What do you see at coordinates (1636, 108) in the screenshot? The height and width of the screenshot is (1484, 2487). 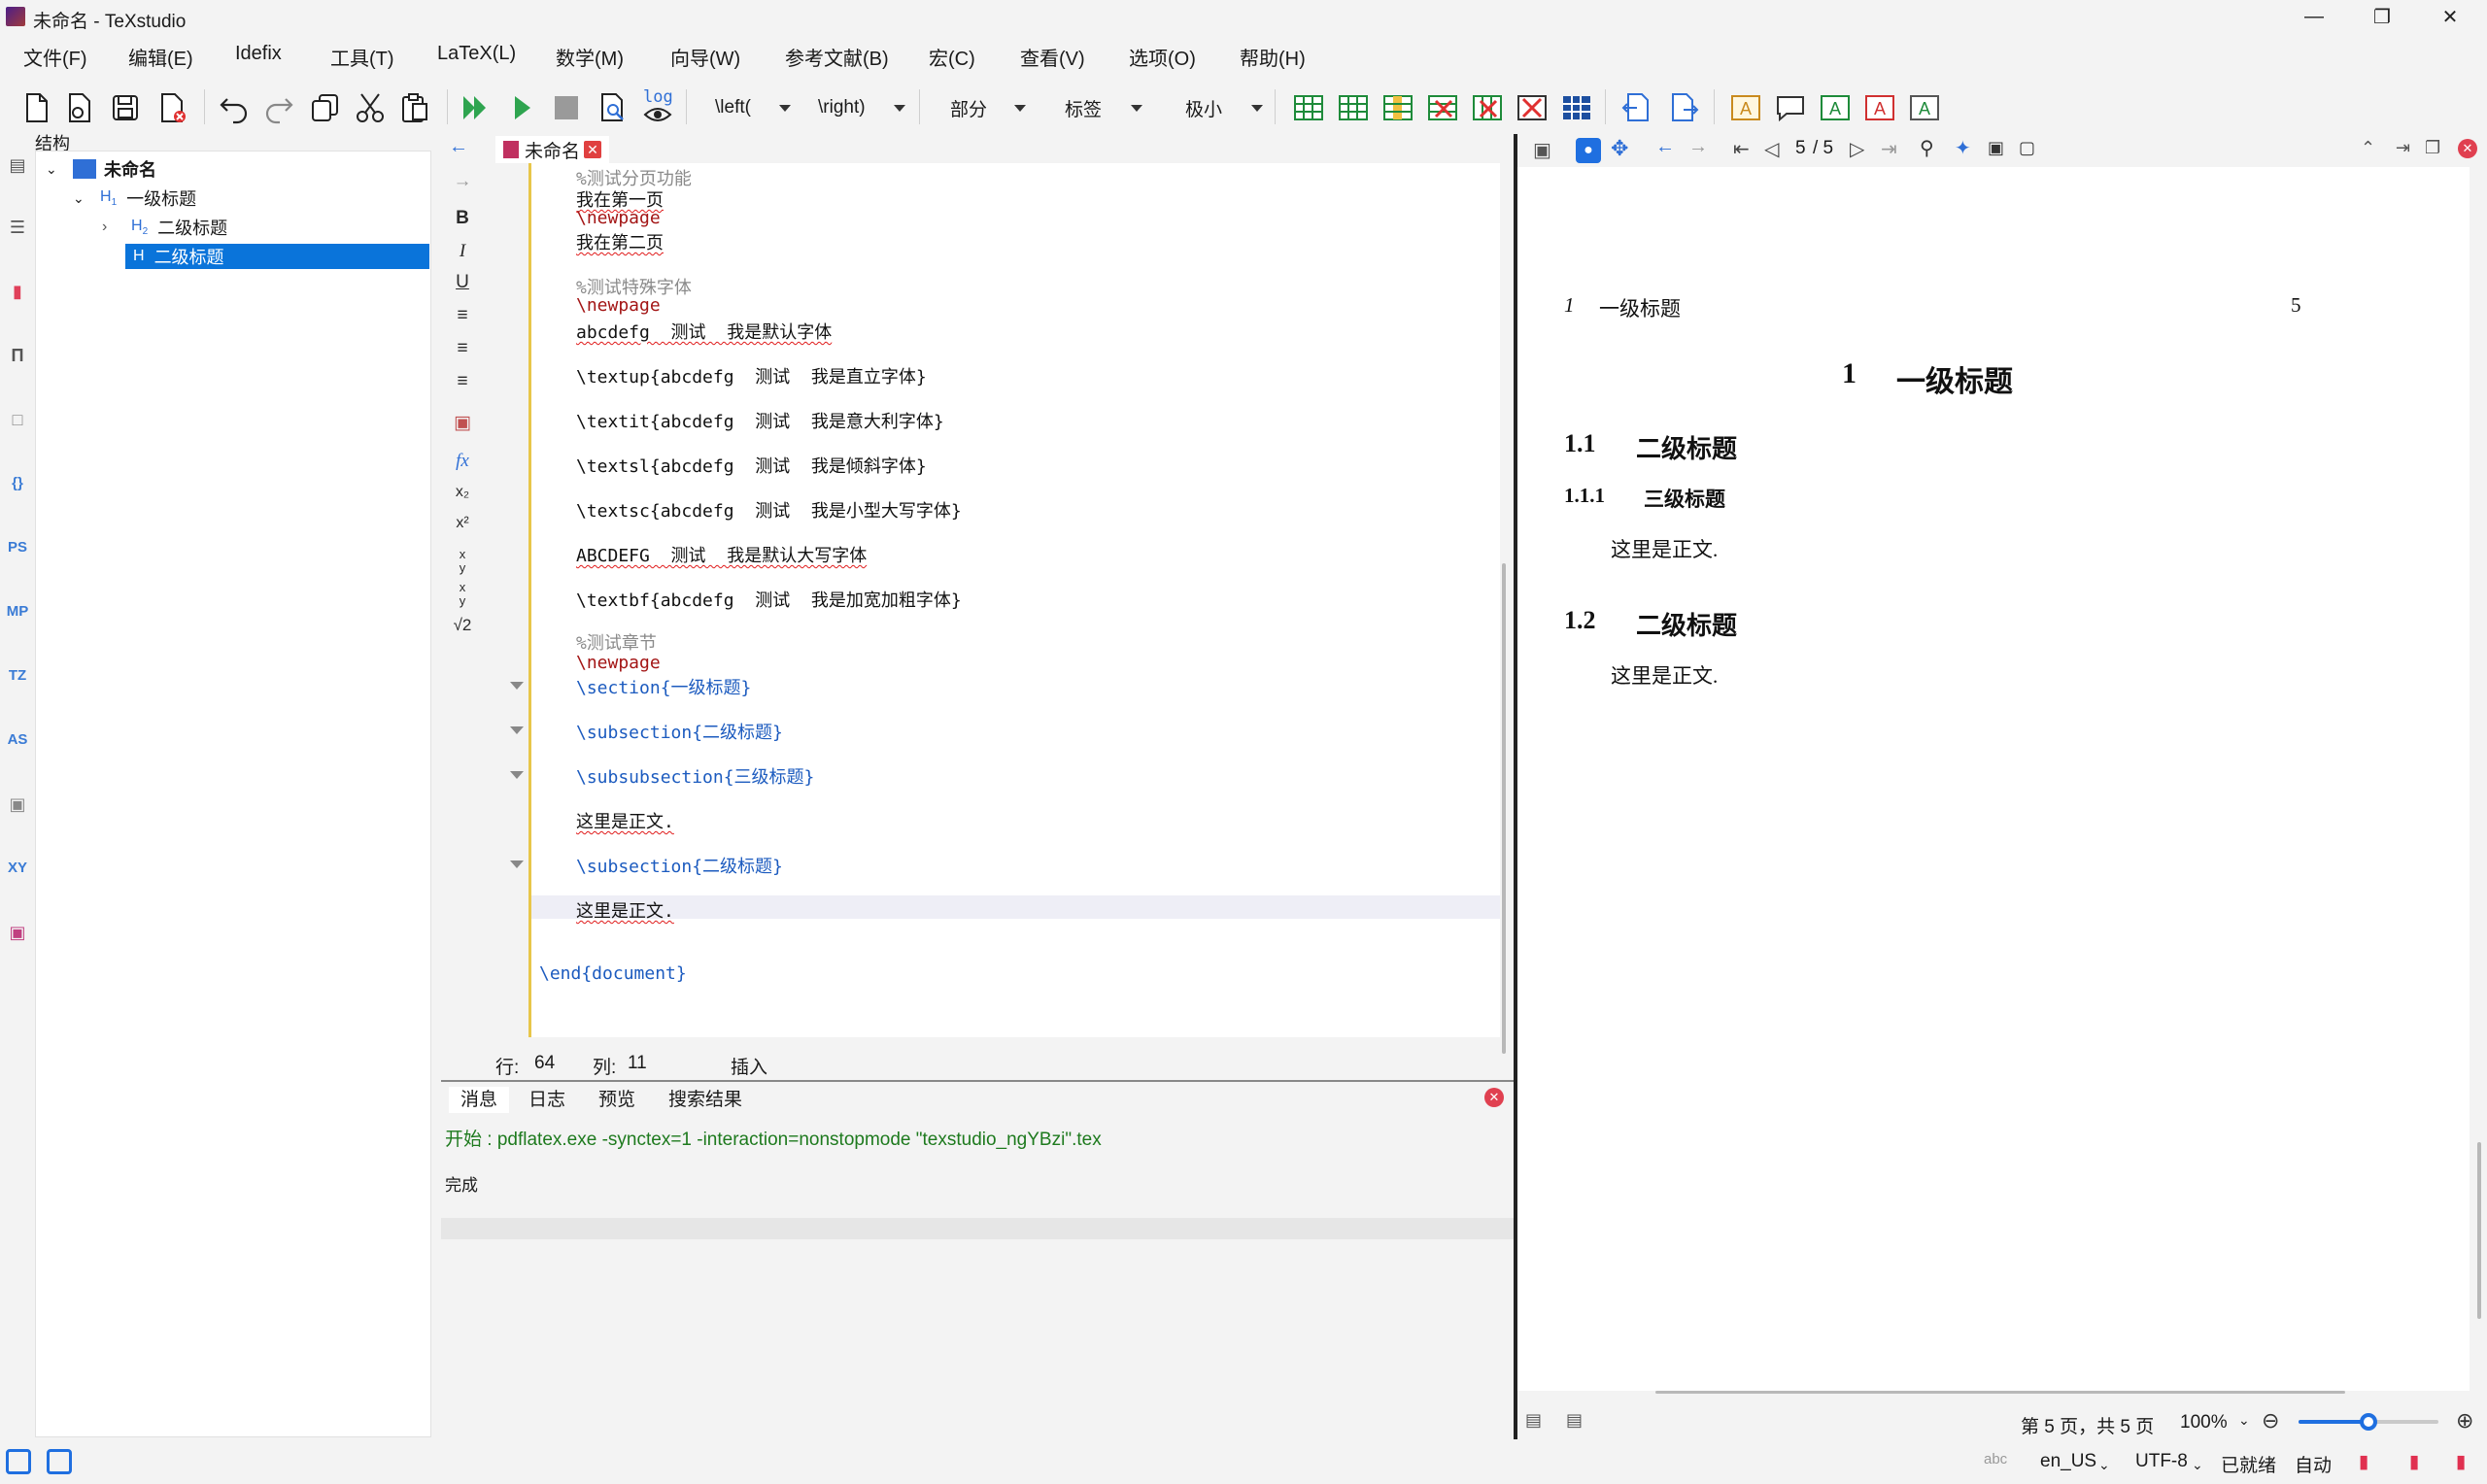 I see `insert-ref-icon` at bounding box center [1636, 108].